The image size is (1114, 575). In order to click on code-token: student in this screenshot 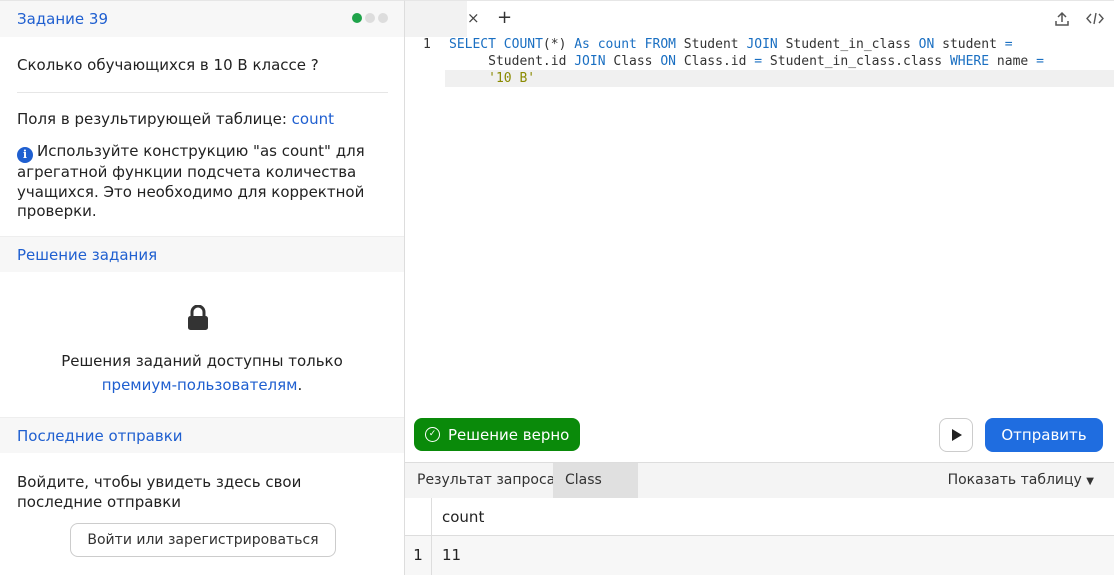, I will do `click(969, 44)`.